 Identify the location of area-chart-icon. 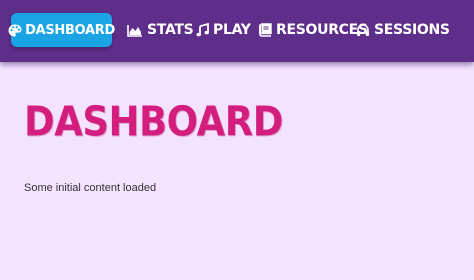
(135, 30).